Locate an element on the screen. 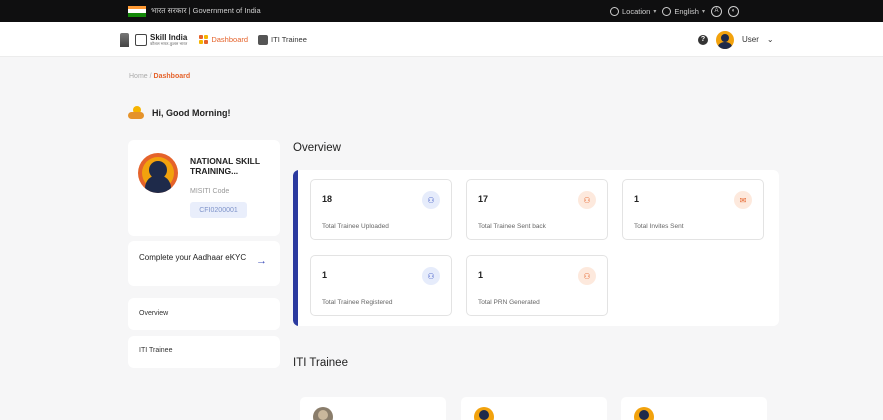  org-avatar is located at coordinates (158, 173).